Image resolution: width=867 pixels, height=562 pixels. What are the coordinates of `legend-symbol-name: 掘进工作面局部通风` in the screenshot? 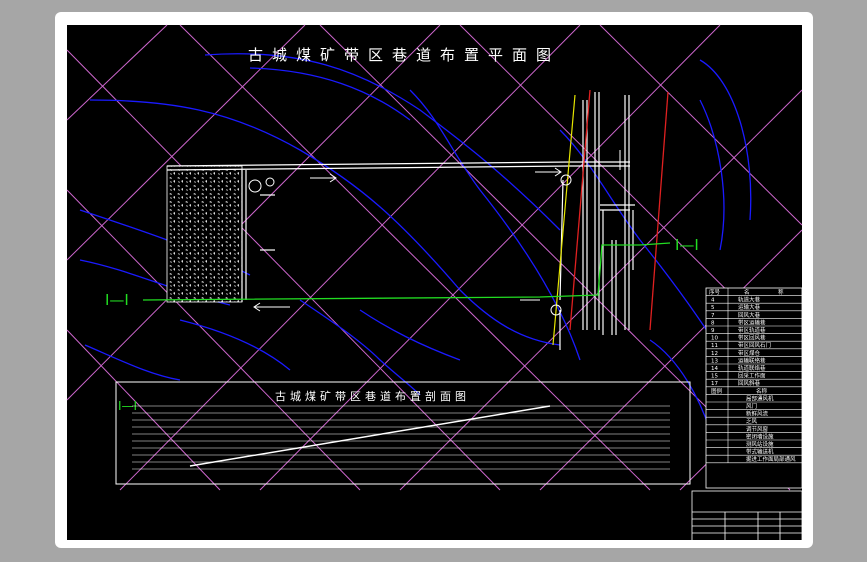 It's located at (771, 459).